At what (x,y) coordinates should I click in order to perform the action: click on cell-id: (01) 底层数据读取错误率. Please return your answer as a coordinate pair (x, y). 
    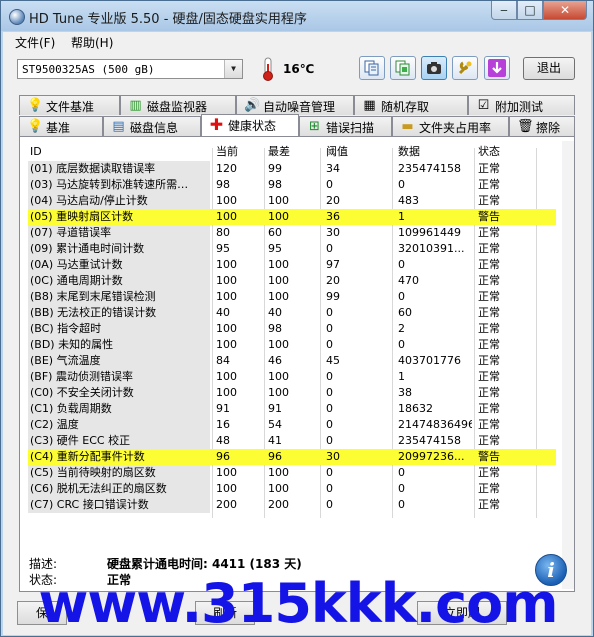
    Looking at the image, I should click on (119, 169).